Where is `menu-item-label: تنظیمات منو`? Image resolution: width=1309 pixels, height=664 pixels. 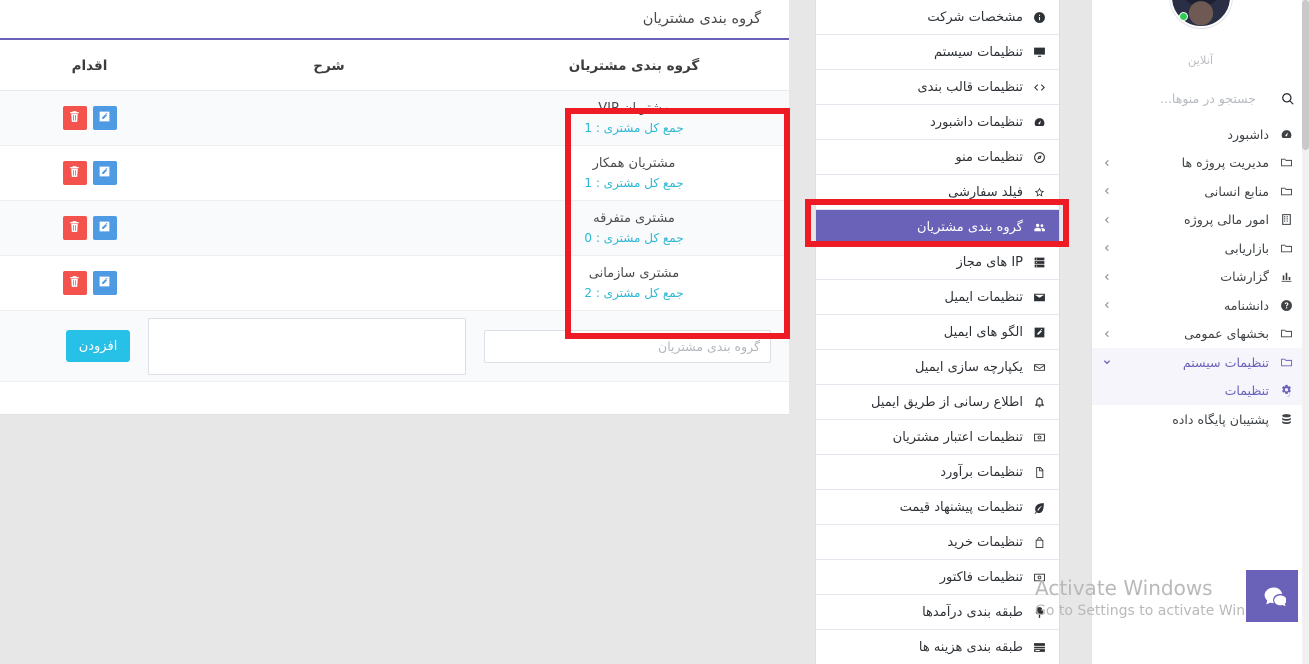 menu-item-label: تنظیمات منو is located at coordinates (989, 157).